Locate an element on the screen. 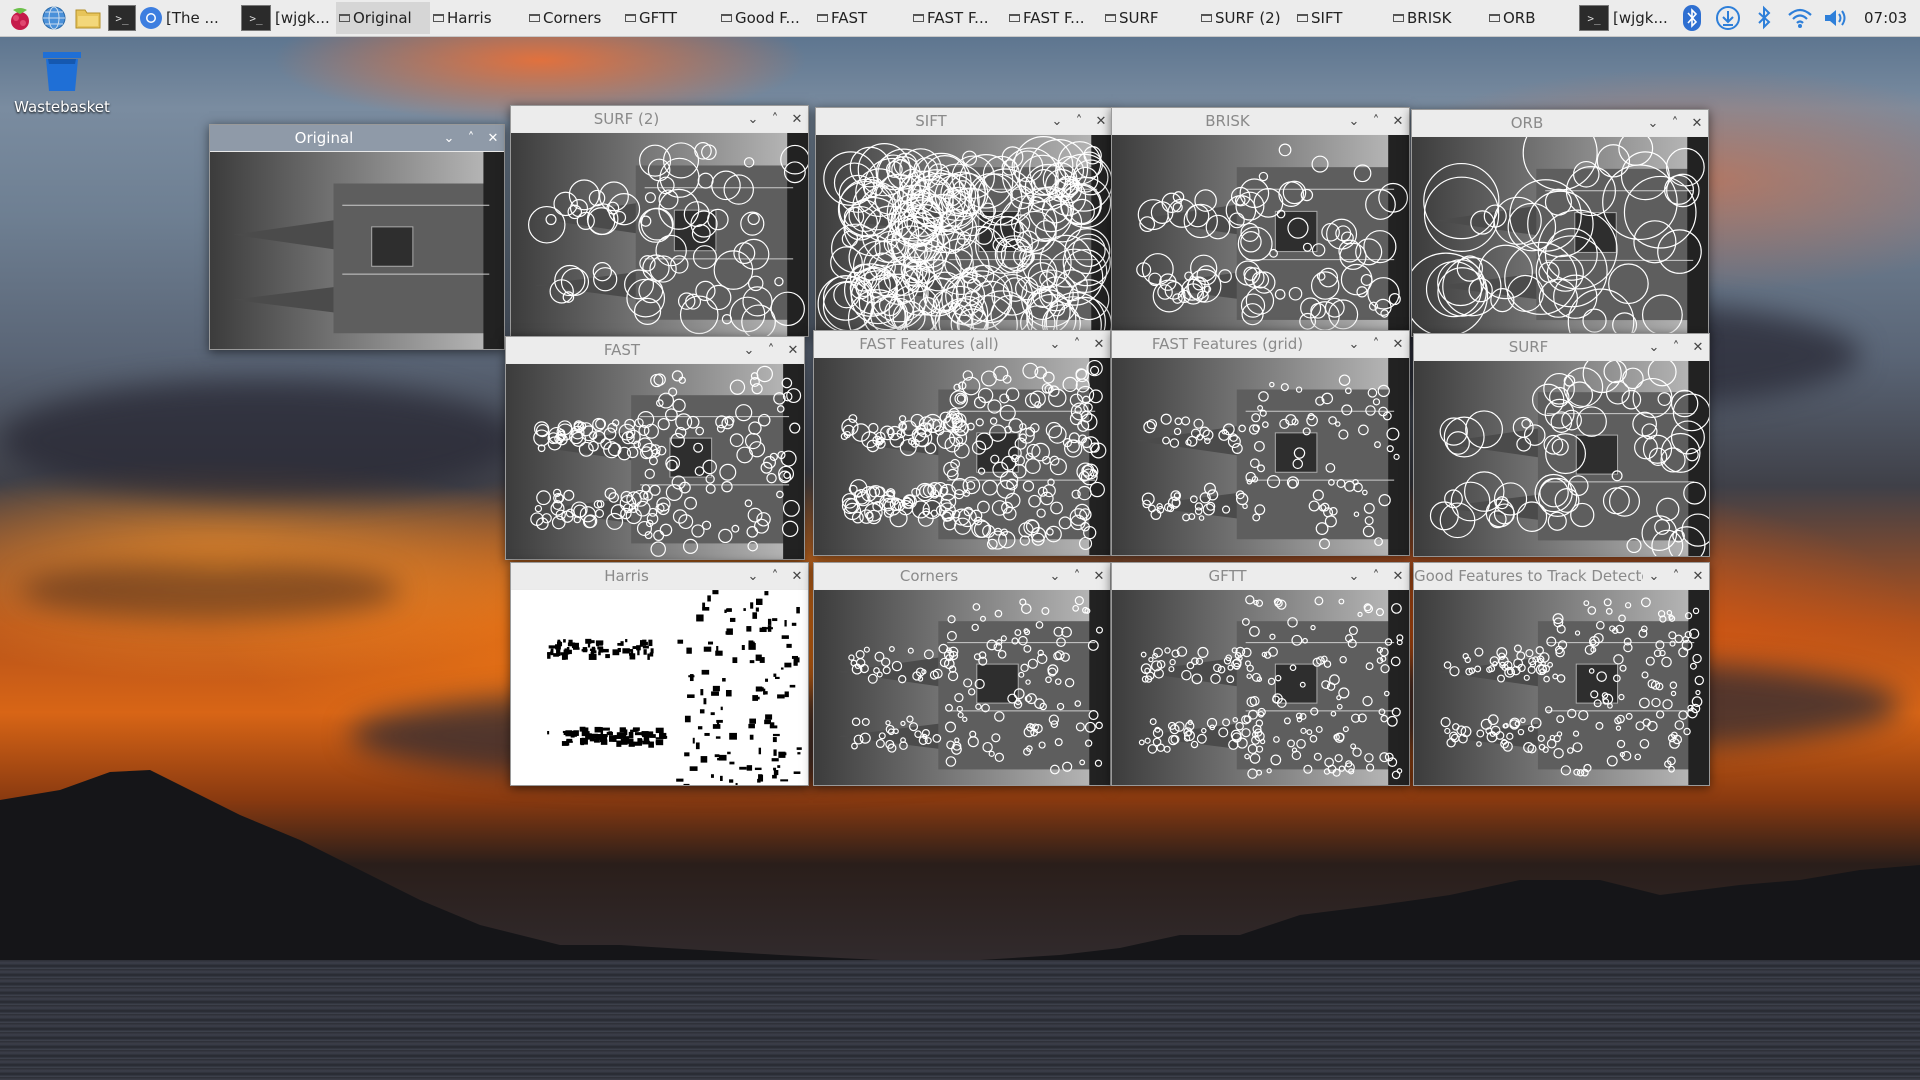 The width and height of the screenshot is (1920, 1080). window-titlebar: Good Features to Track Detector ⌄ ˄ ✕ is located at coordinates (1561, 576).